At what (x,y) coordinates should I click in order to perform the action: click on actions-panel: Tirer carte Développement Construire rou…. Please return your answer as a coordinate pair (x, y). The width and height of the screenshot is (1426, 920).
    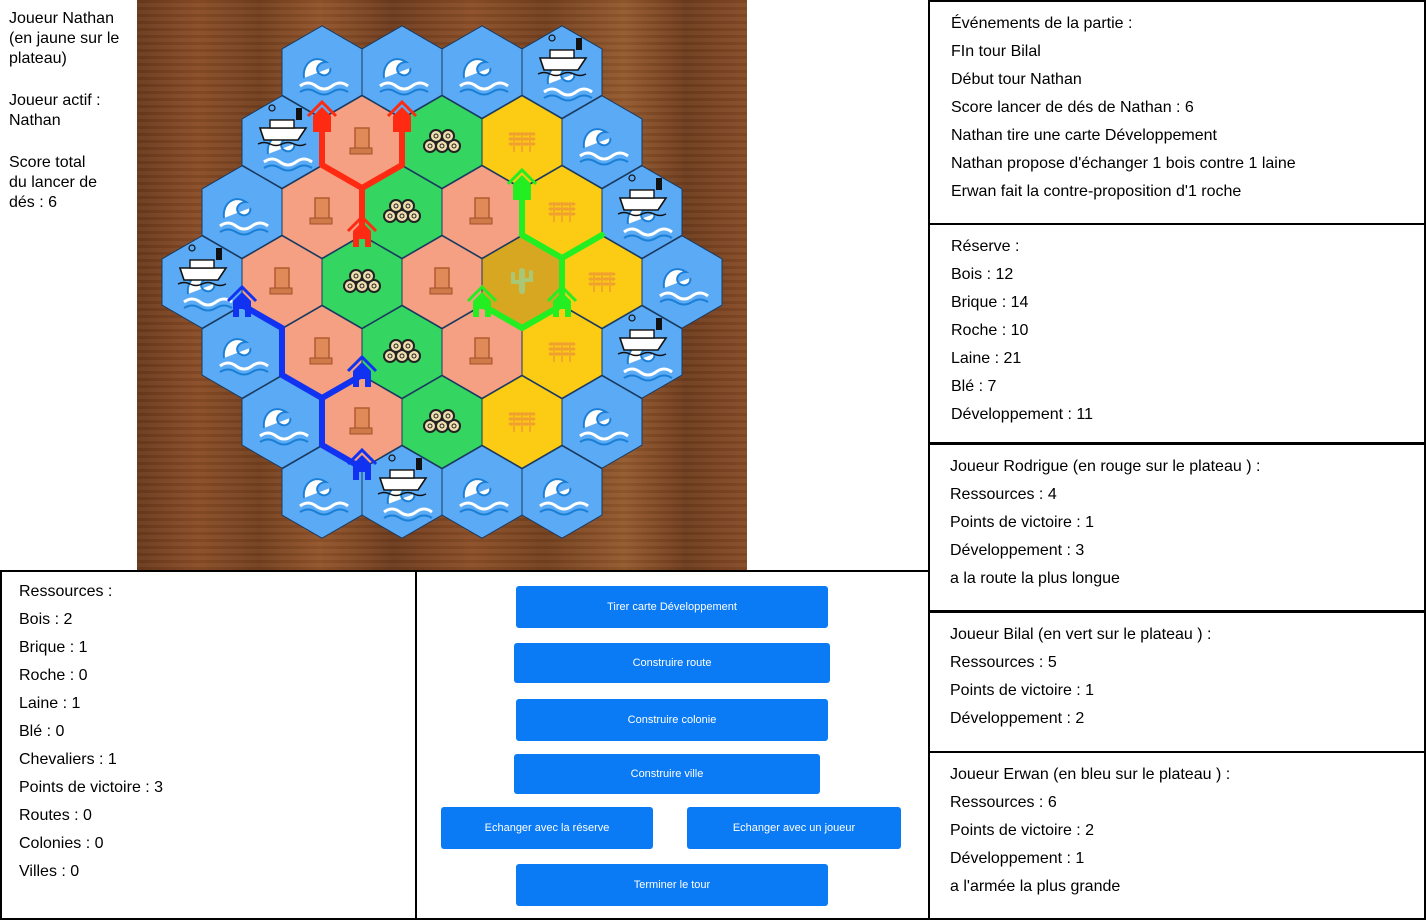
    Looking at the image, I should click on (672, 745).